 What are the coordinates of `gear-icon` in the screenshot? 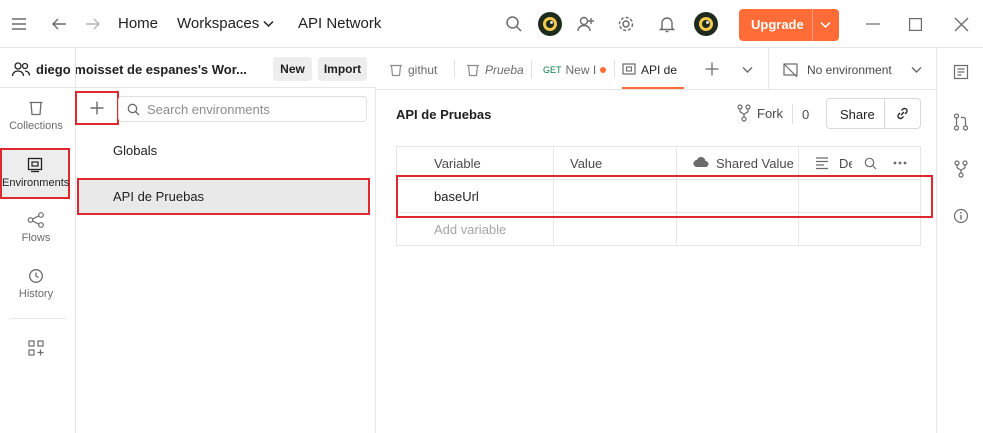 It's located at (626, 24).